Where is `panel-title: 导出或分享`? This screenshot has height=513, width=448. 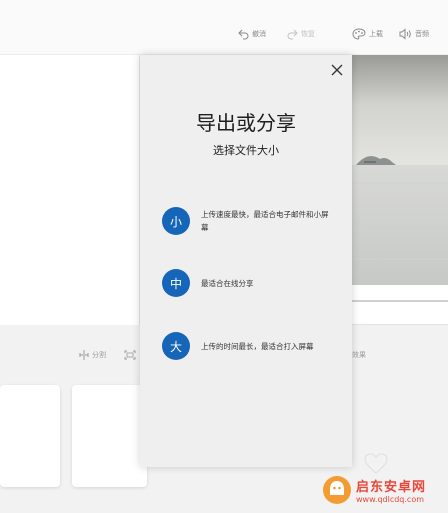 panel-title: 导出或分享 is located at coordinates (246, 123).